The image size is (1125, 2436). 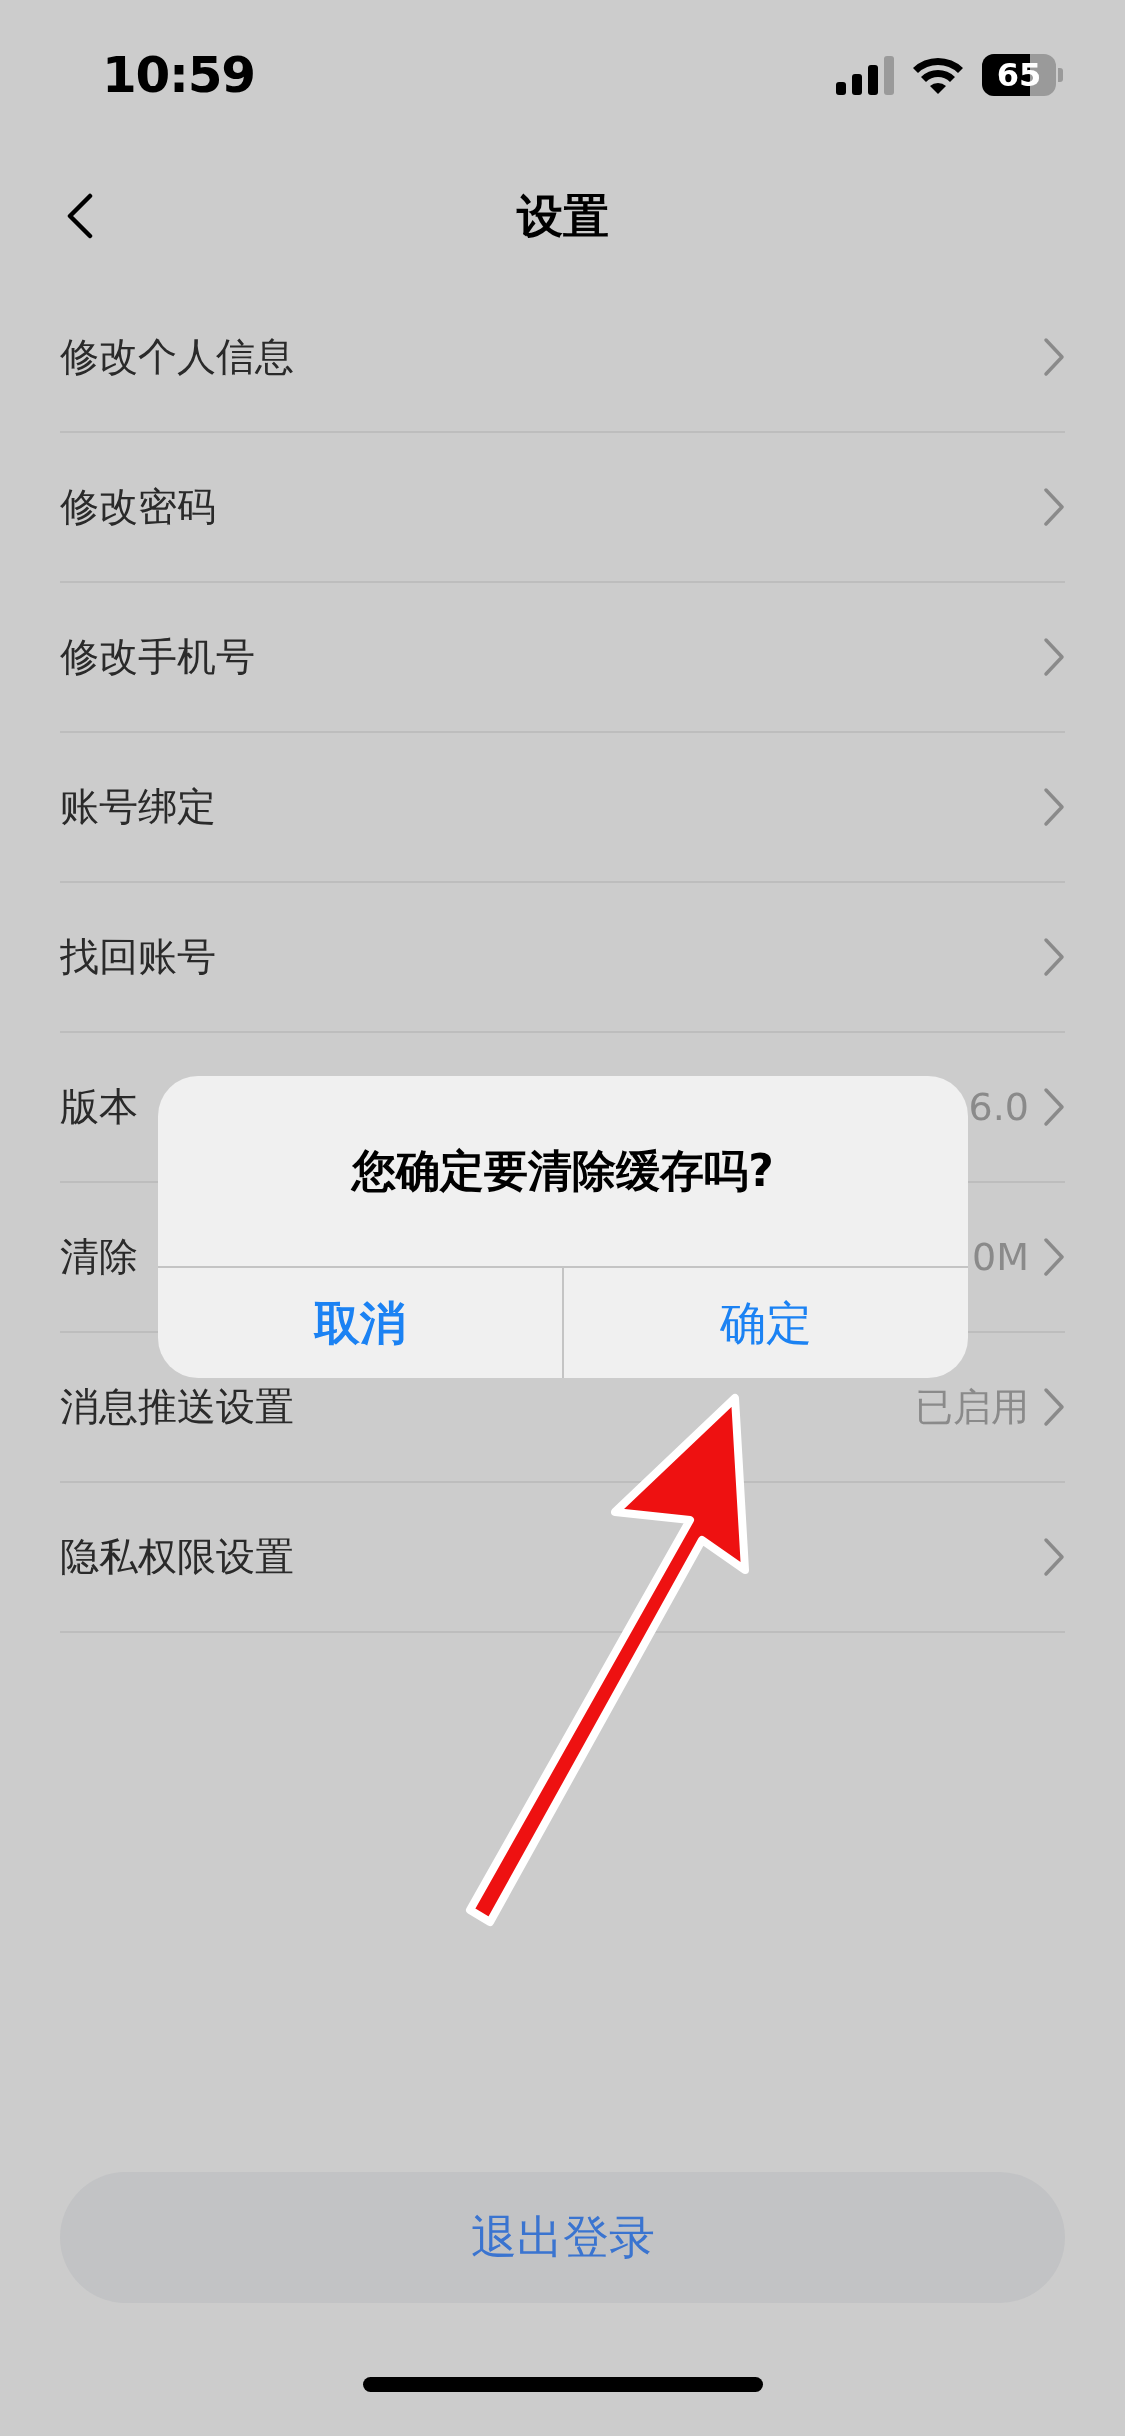 I want to click on page-title: 设置, so click(x=562, y=216).